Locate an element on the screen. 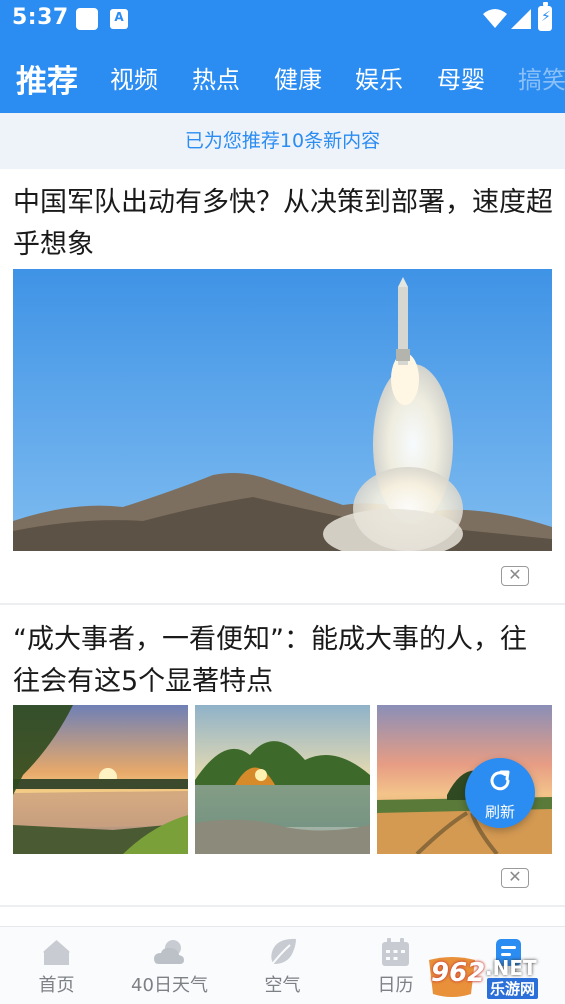 This screenshot has height=1004, width=565. tab-hot: 热点 is located at coordinates (216, 77).